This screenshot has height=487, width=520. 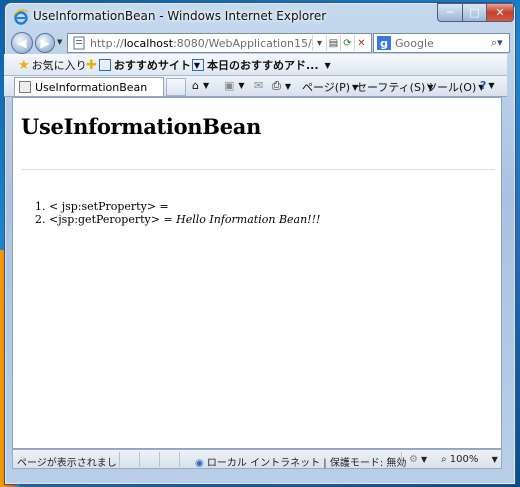 I want to click on rss-icon: ▣, so click(x=229, y=85).